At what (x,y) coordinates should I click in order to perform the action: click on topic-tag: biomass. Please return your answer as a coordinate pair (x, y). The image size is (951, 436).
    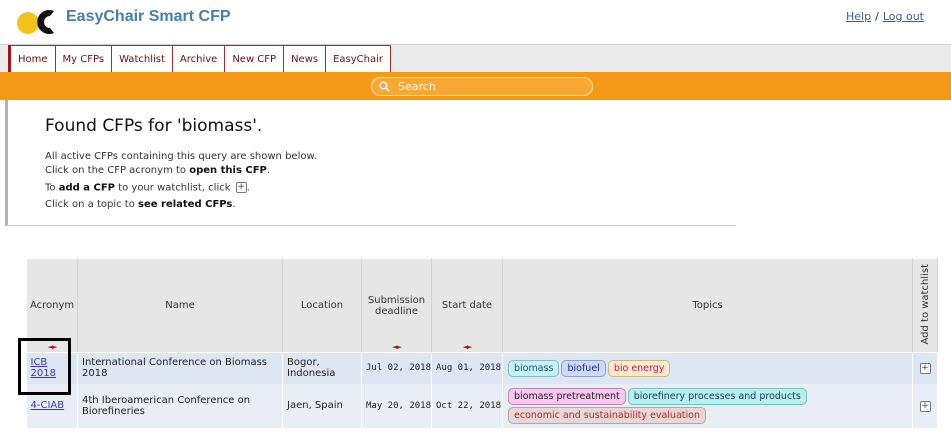
    Looking at the image, I should click on (534, 368).